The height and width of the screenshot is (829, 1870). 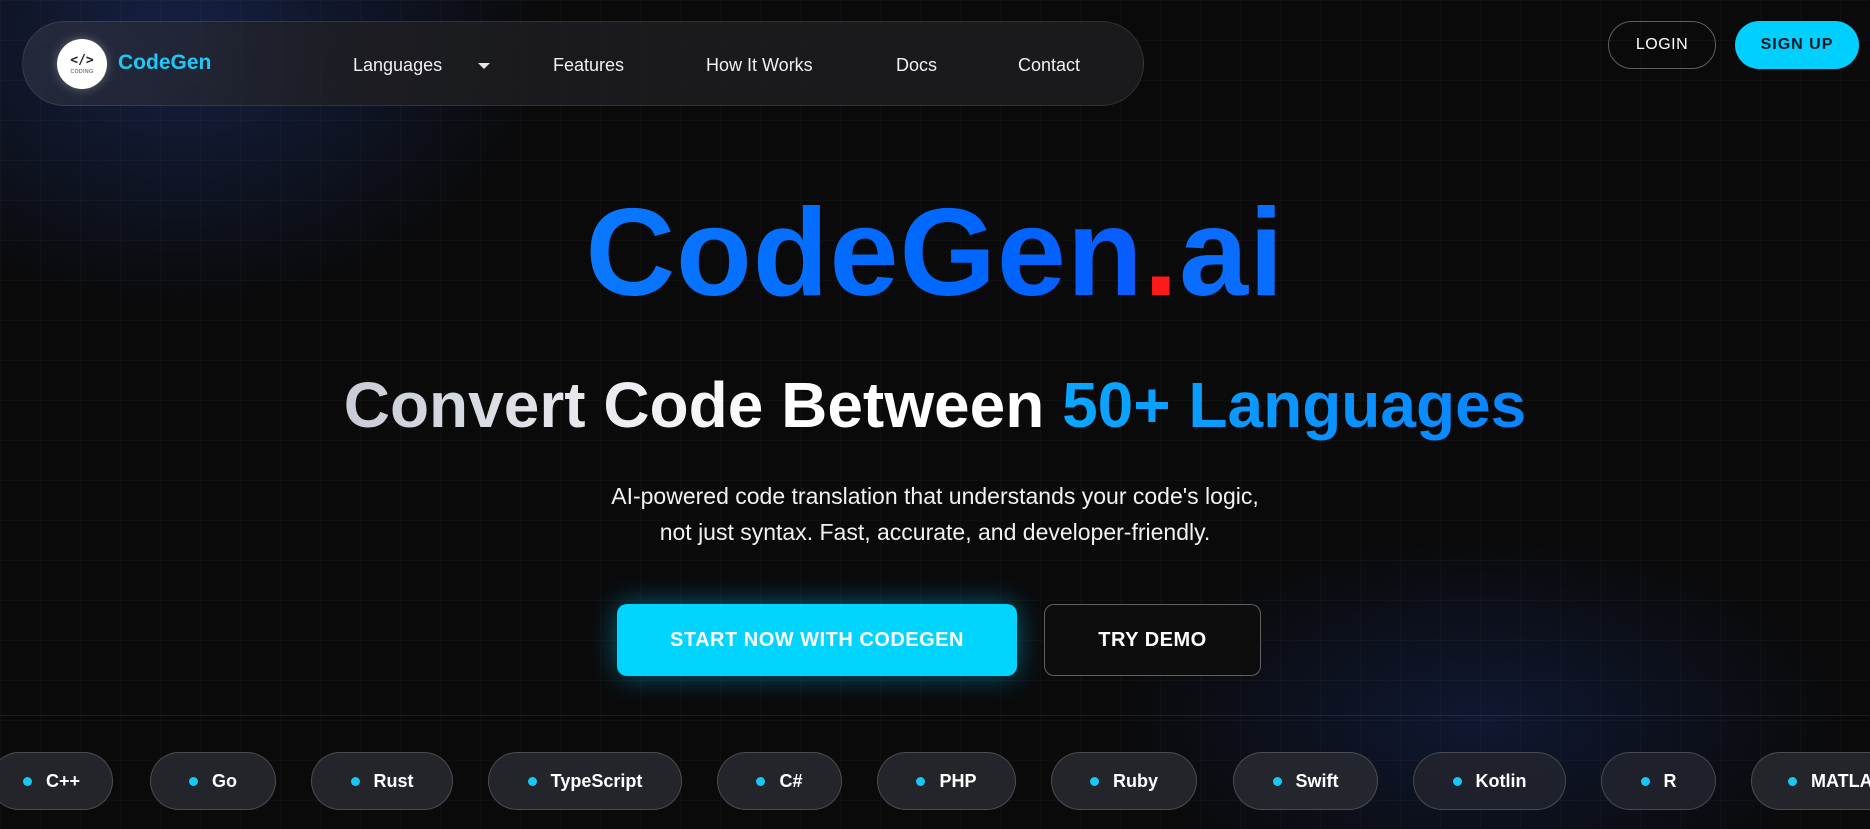 What do you see at coordinates (588, 65) in the screenshot?
I see `nav-features: Features` at bounding box center [588, 65].